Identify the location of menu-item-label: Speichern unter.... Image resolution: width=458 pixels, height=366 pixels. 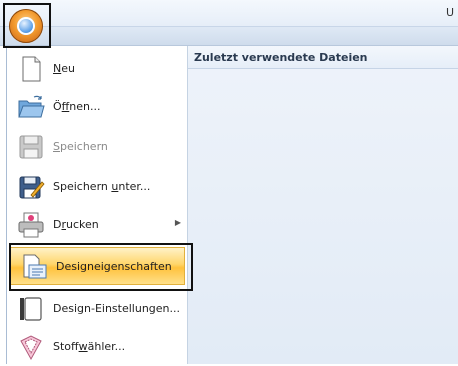
(102, 186).